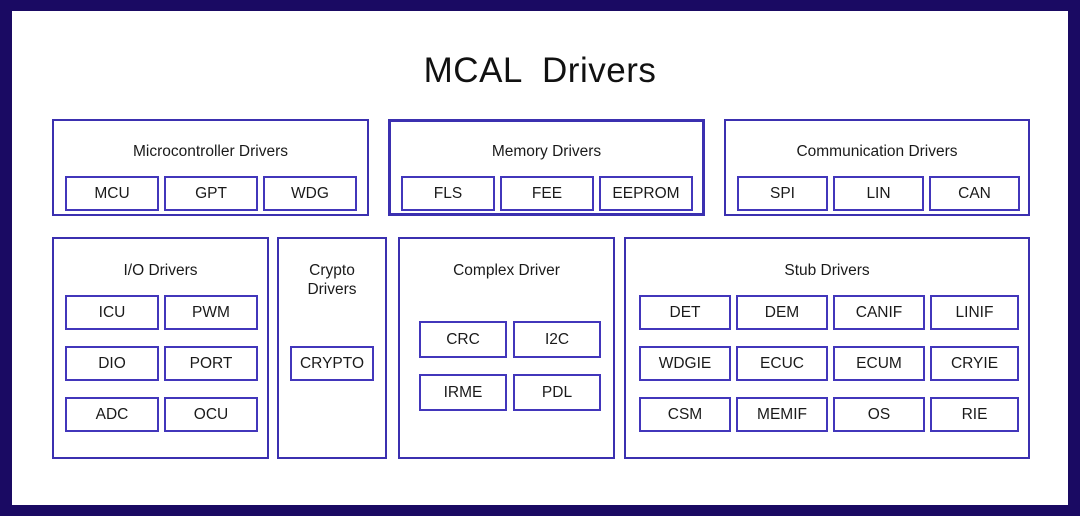 This screenshot has height=516, width=1080. What do you see at coordinates (974, 312) in the screenshot?
I see `driver-cell-linif: LINIF` at bounding box center [974, 312].